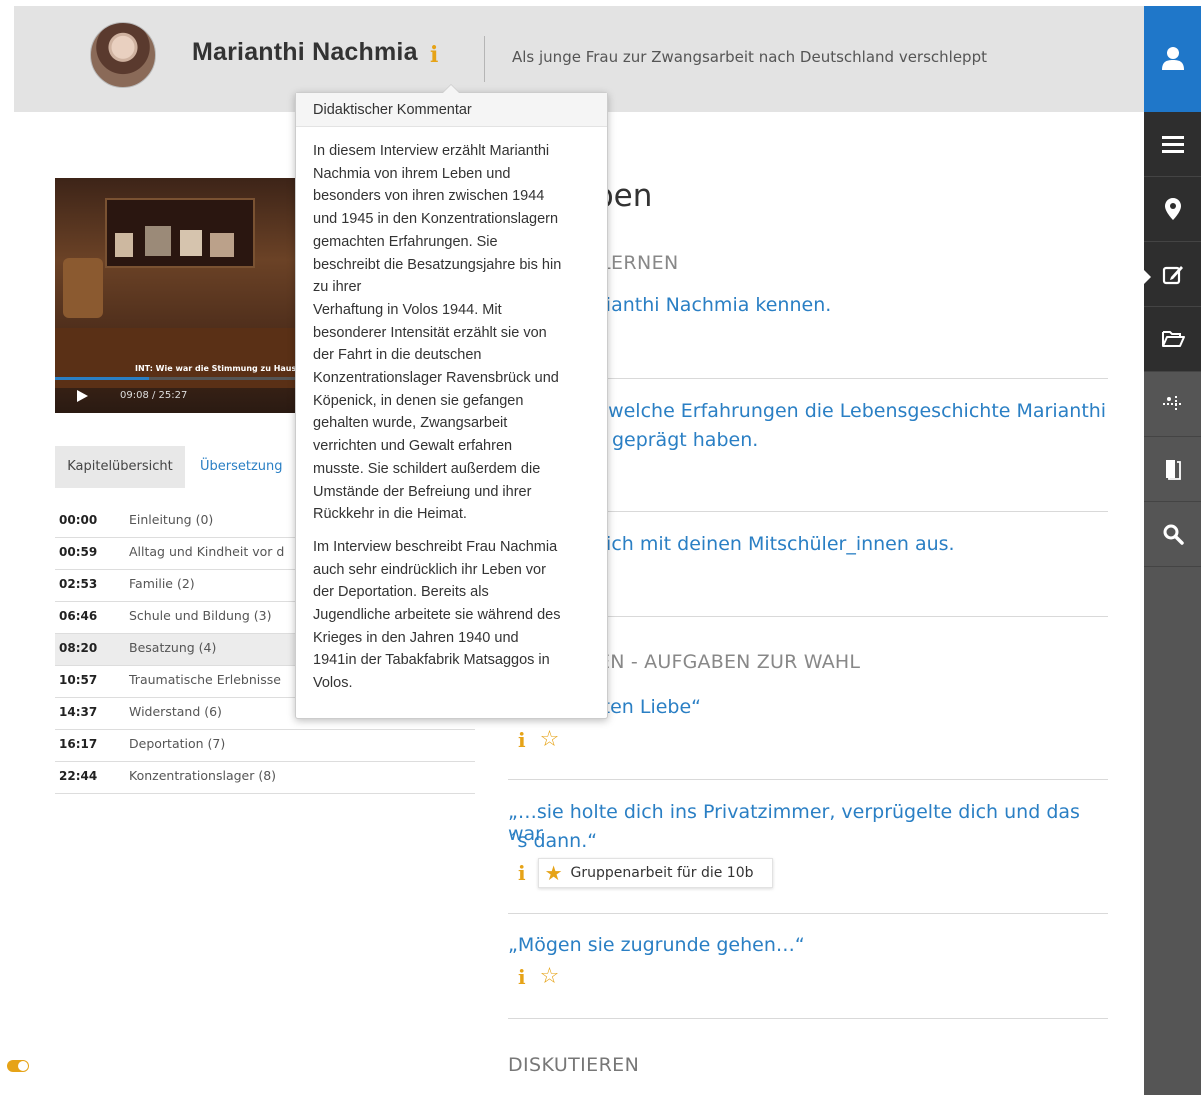 The height and width of the screenshot is (1095, 1201). Describe the element at coordinates (120, 467) in the screenshot. I see `tab-chapter-overview: Kapitelübersicht` at that location.